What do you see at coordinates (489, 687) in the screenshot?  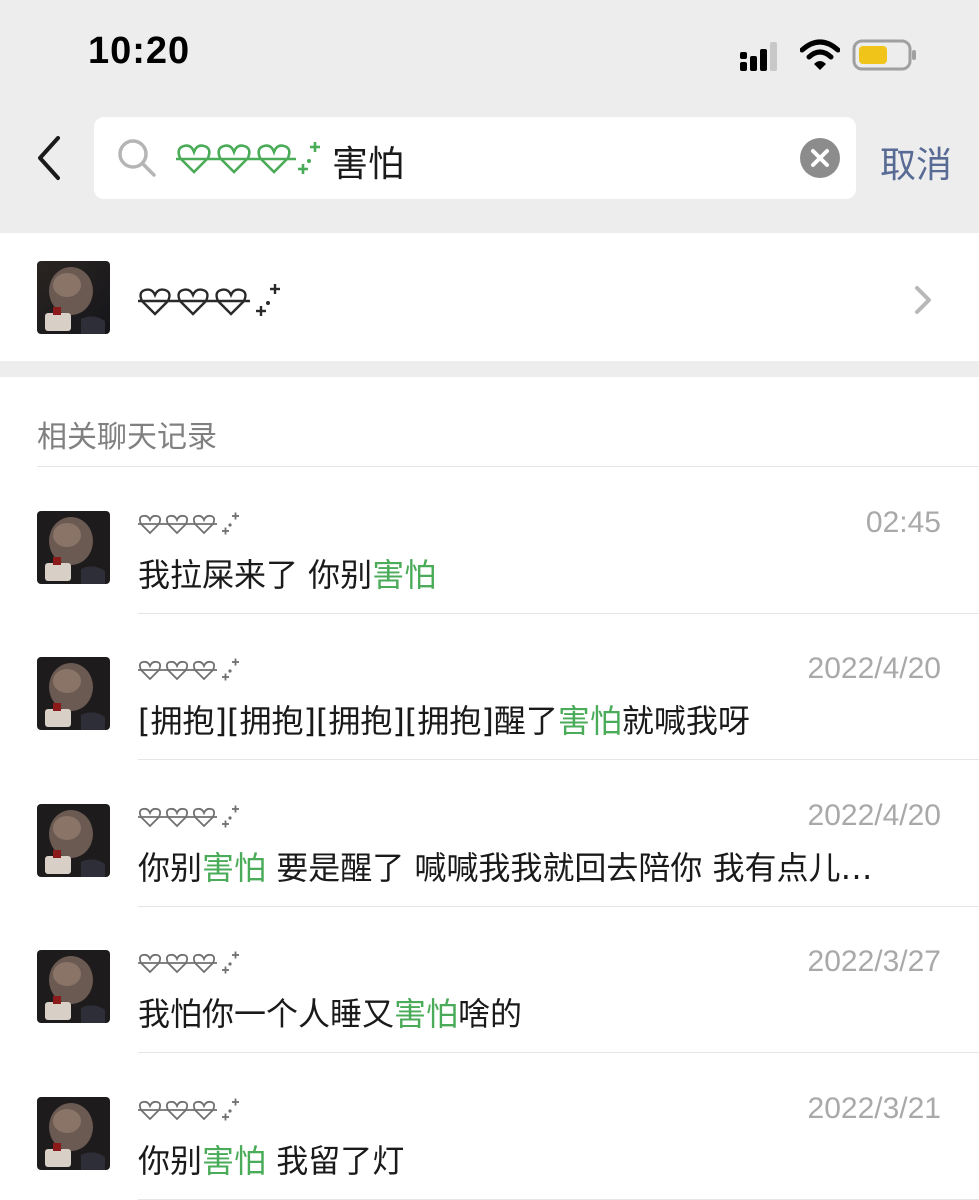 I see `chat-record-row: 2022/4/20 [拥抱][拥抱][拥抱][拥抱]醒了害怕就喊我呀` at bounding box center [489, 687].